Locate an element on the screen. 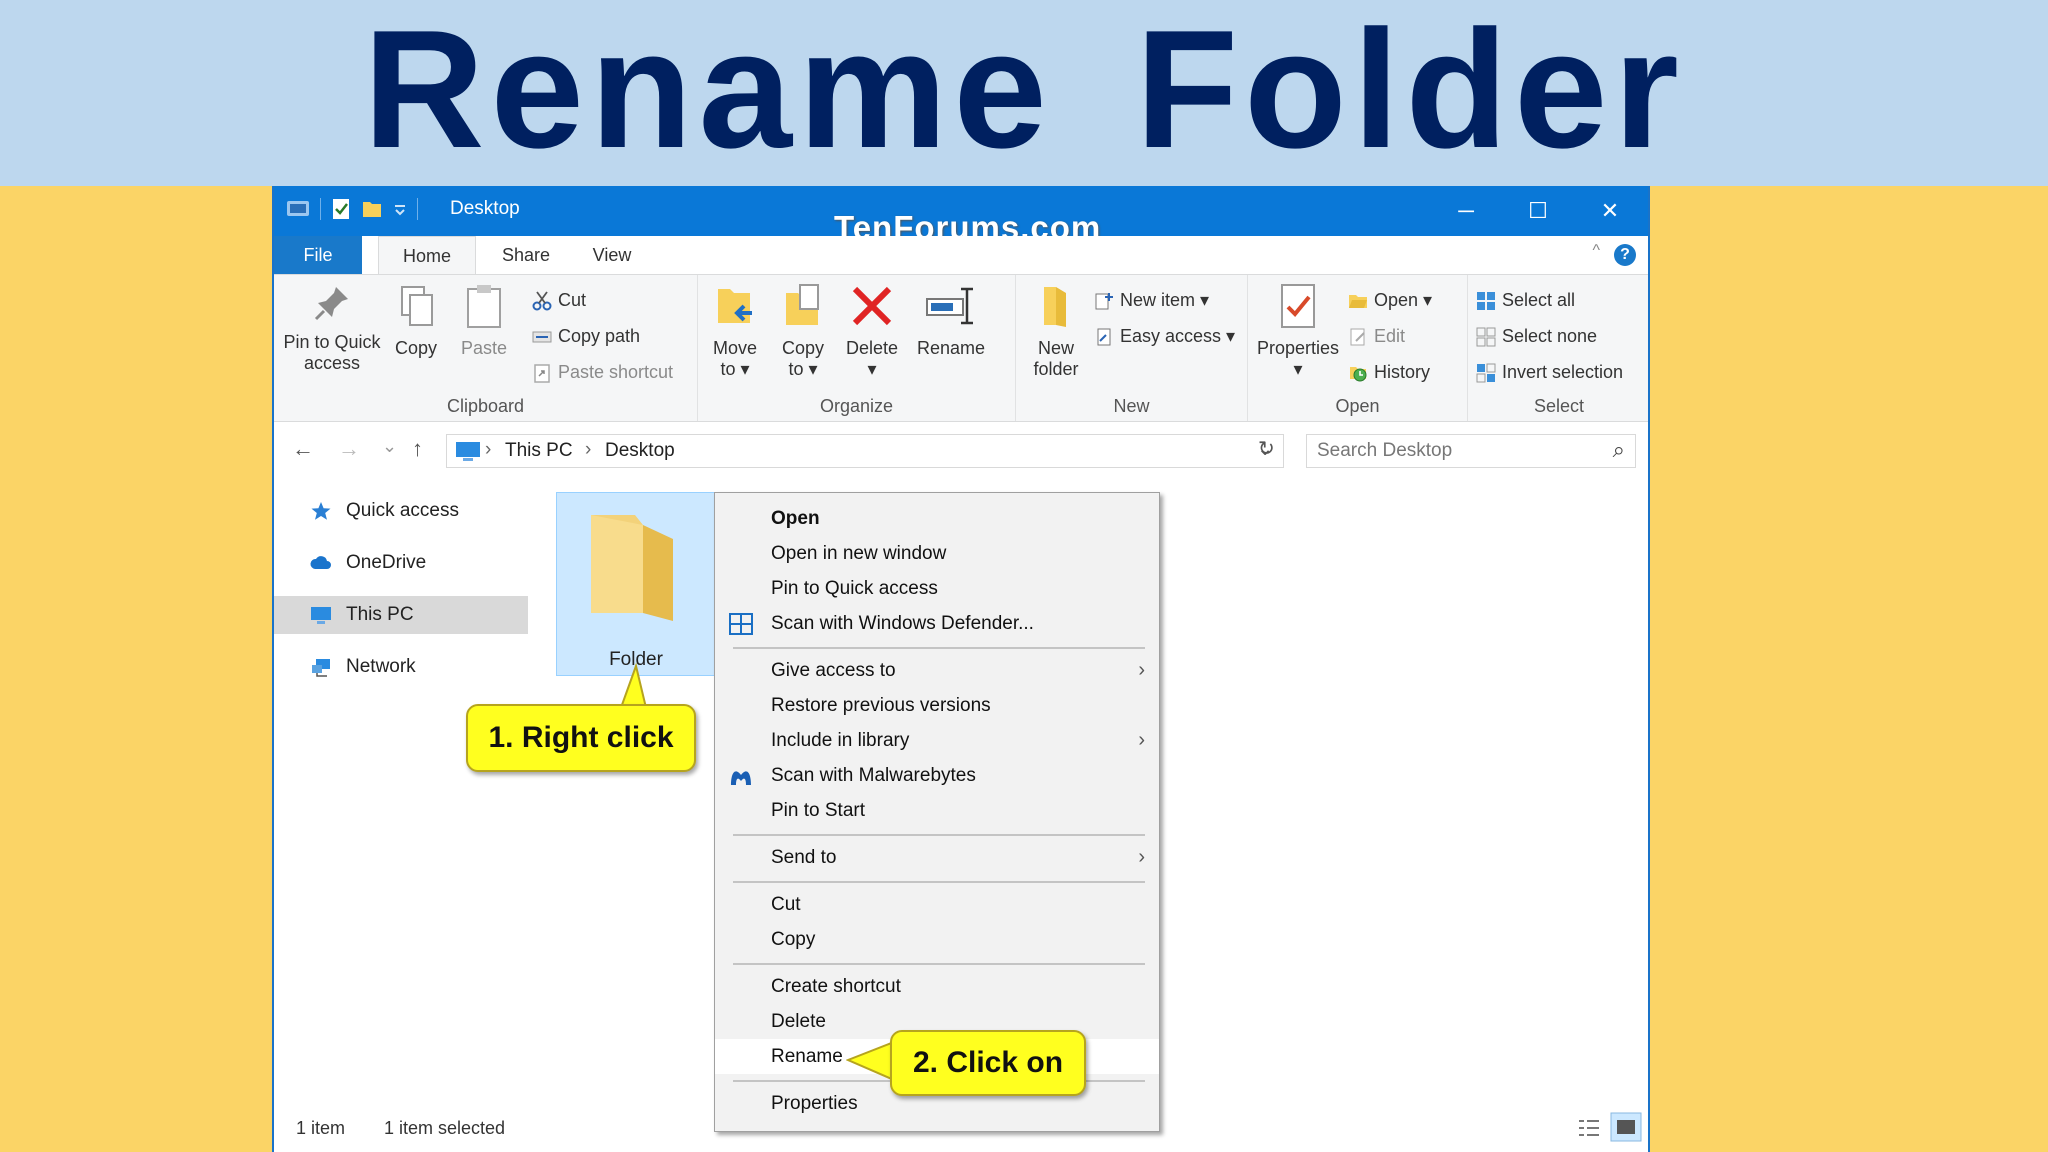 The image size is (2048, 1152). forward-button: → is located at coordinates (349, 449).